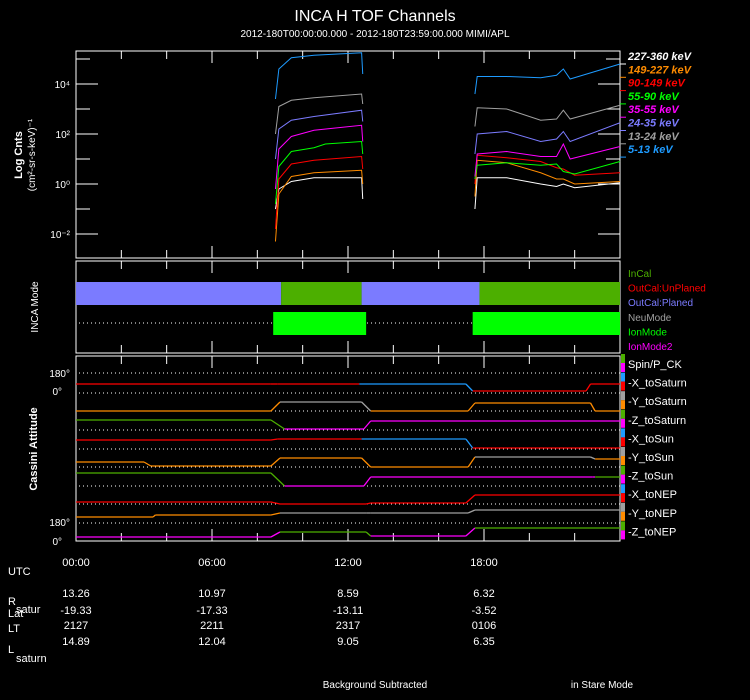 The image size is (750, 700). Describe the element at coordinates (483, 611) in the screenshot. I see `ephemeris-value: -3.52` at that location.